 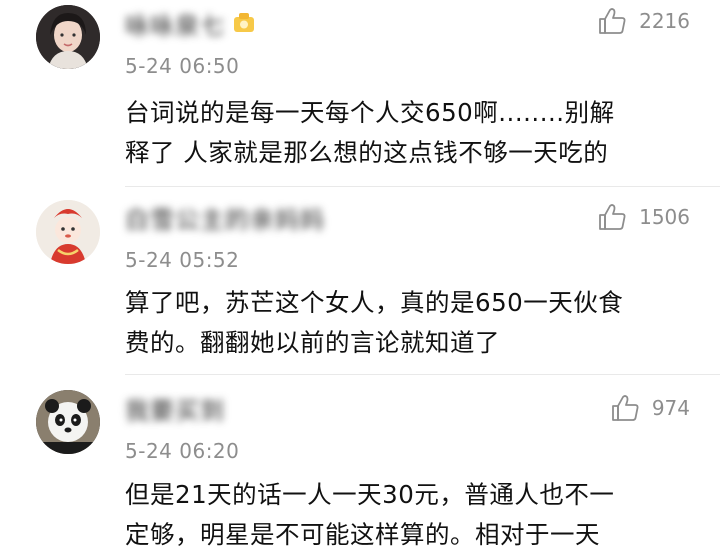 What do you see at coordinates (370, 494) in the screenshot?
I see `comment-text-line: 但是21天的话一人一天30元，普通人也不一` at bounding box center [370, 494].